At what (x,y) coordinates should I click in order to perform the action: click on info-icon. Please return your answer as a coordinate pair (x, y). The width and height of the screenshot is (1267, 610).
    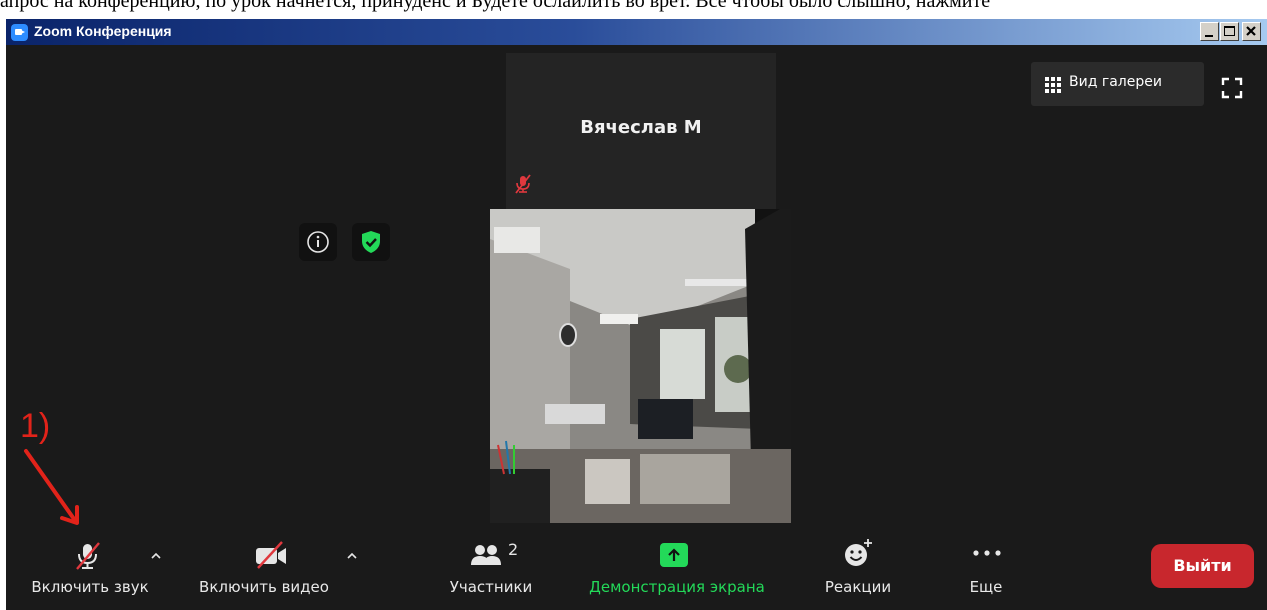
    Looking at the image, I should click on (318, 242).